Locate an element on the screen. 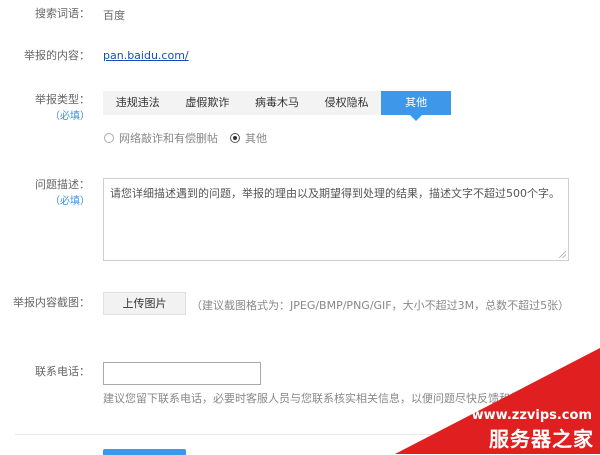 The width and height of the screenshot is (600, 455). watermark-text: 服务器之家 is located at coordinates (541, 439).